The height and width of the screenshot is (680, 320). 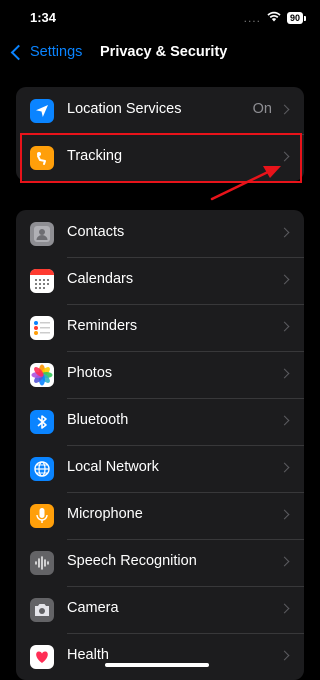 What do you see at coordinates (105, 514) in the screenshot?
I see `row-label: Microphone` at bounding box center [105, 514].